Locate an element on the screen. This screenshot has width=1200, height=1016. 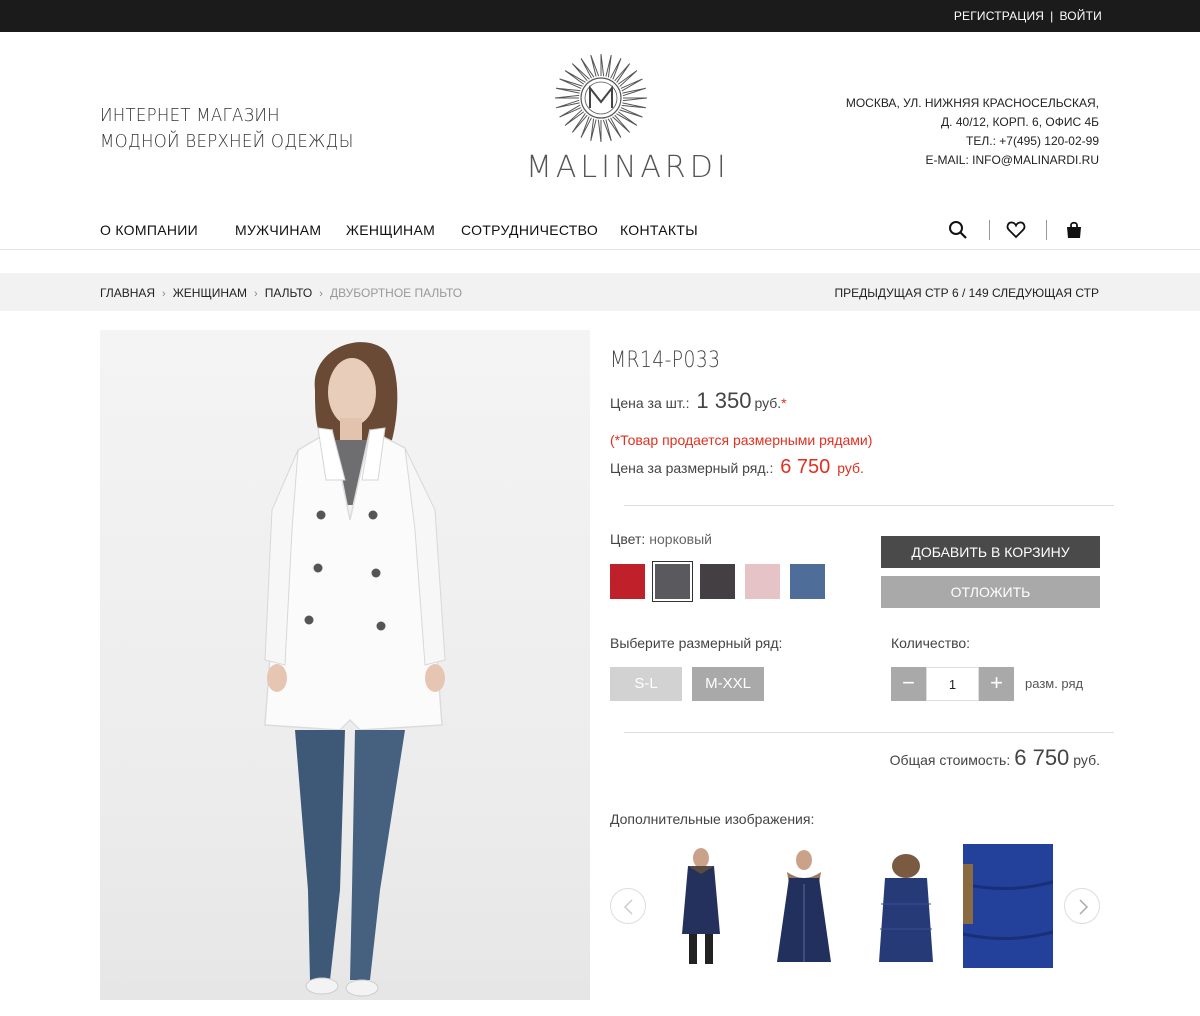
row-price-value: 6 750 is located at coordinates (805, 467).